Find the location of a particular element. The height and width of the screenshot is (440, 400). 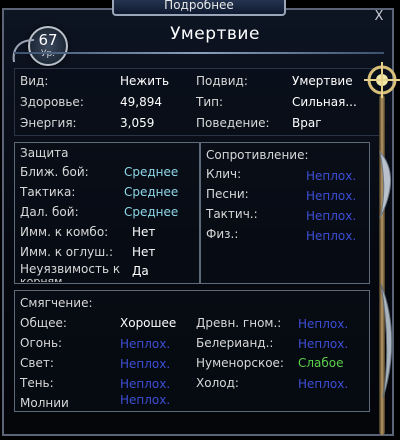

resistance-value-tactical: Неплох. is located at coordinates (331, 216).